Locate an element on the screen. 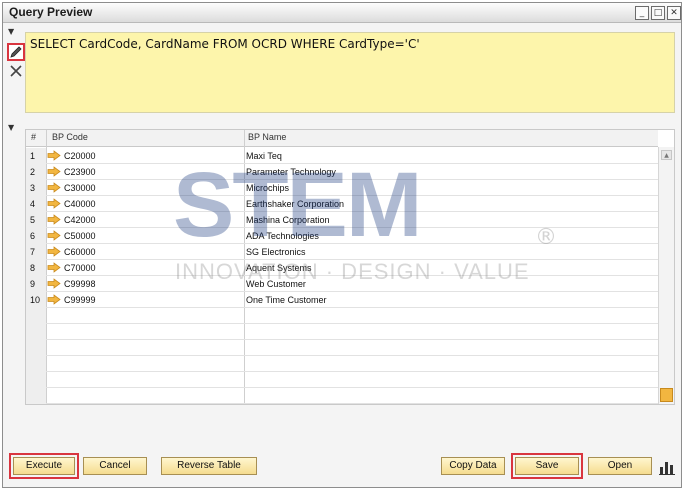  collapse-arrow-icon: ▼ is located at coordinates (11, 31).